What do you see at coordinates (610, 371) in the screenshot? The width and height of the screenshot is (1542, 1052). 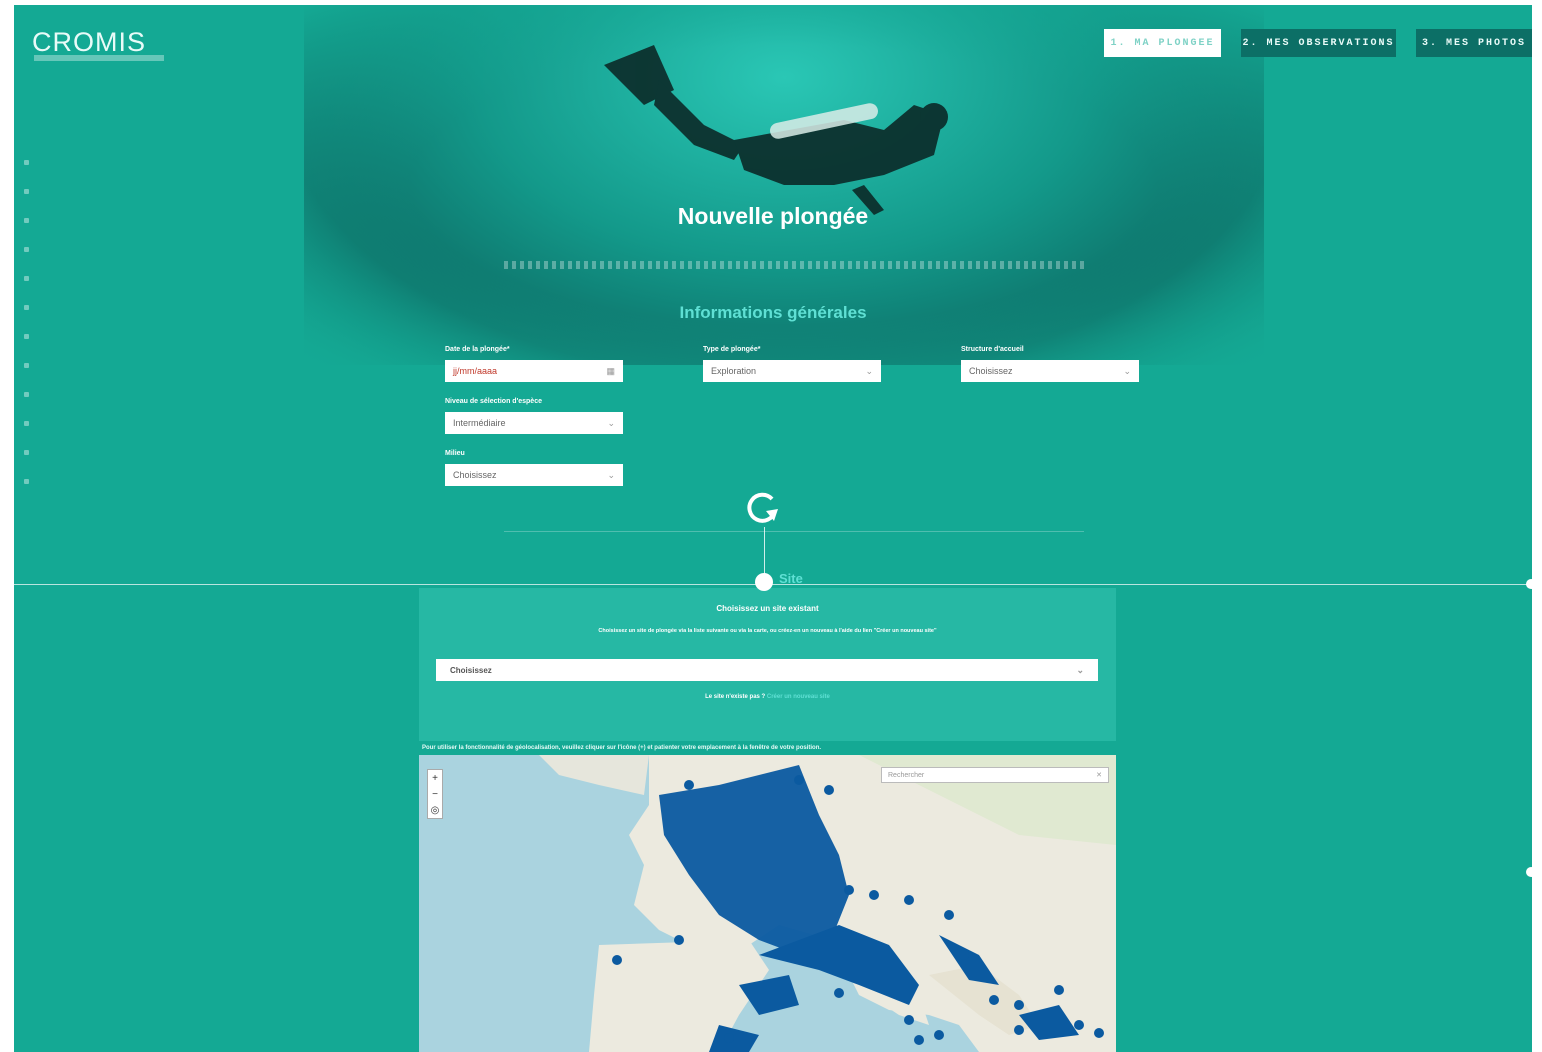 I see `calendar-icon: ▦` at bounding box center [610, 371].